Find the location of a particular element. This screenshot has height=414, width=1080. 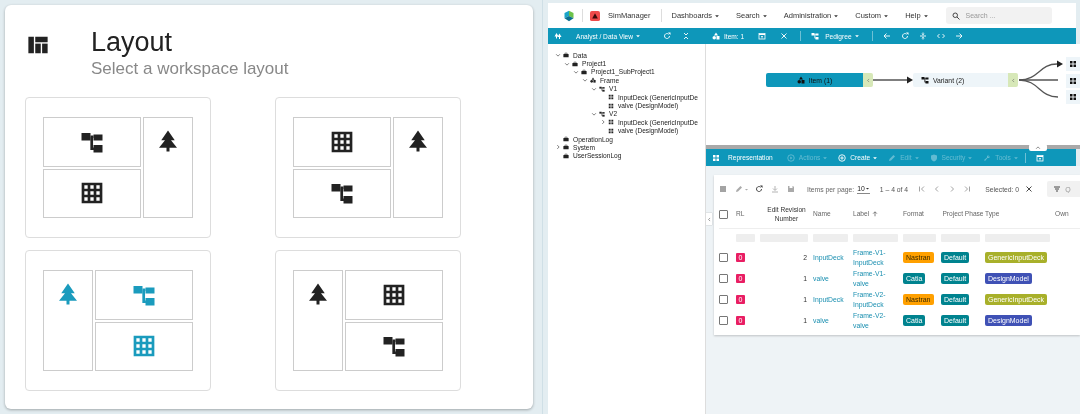

arrow-up-icon is located at coordinates (875, 214).